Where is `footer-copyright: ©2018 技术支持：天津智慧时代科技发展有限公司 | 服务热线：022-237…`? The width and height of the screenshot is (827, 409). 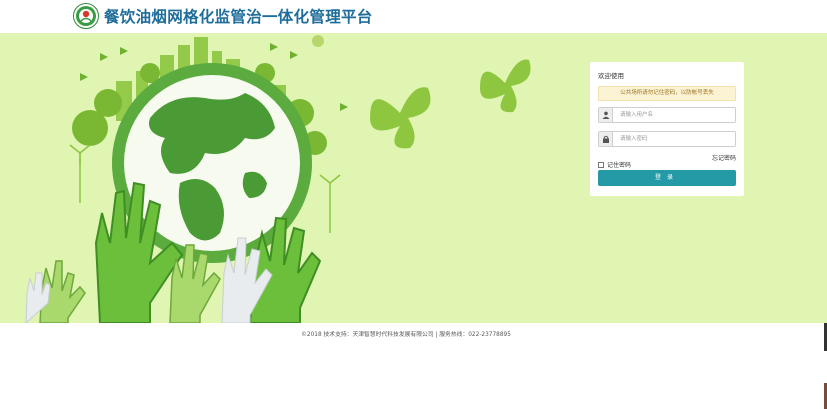
footer-copyright: ©2018 技术支持：天津智慧时代科技发展有限公司 | 服务热线：022-237… is located at coordinates (406, 335).